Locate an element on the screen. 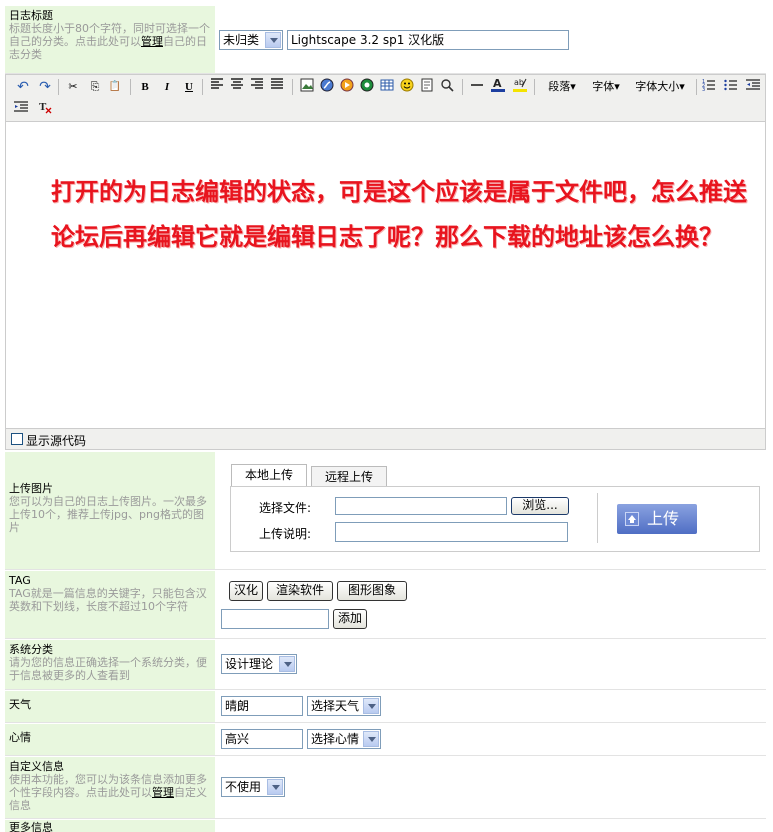 This screenshot has height=832, width=773. upload-desc: 您可以为自己的日志上传图片。一次最多上传10个，推荐上传jpg、png格式的图片 is located at coordinates (108, 514).